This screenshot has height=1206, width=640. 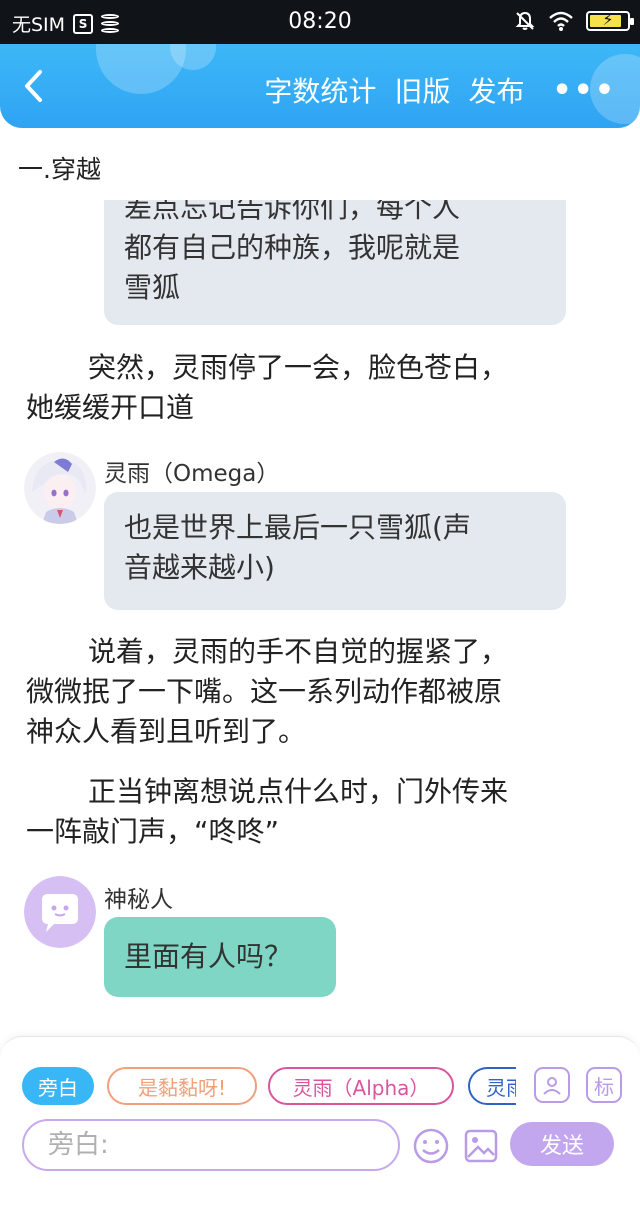 I want to click on image-icon, so click(x=481, y=1148).